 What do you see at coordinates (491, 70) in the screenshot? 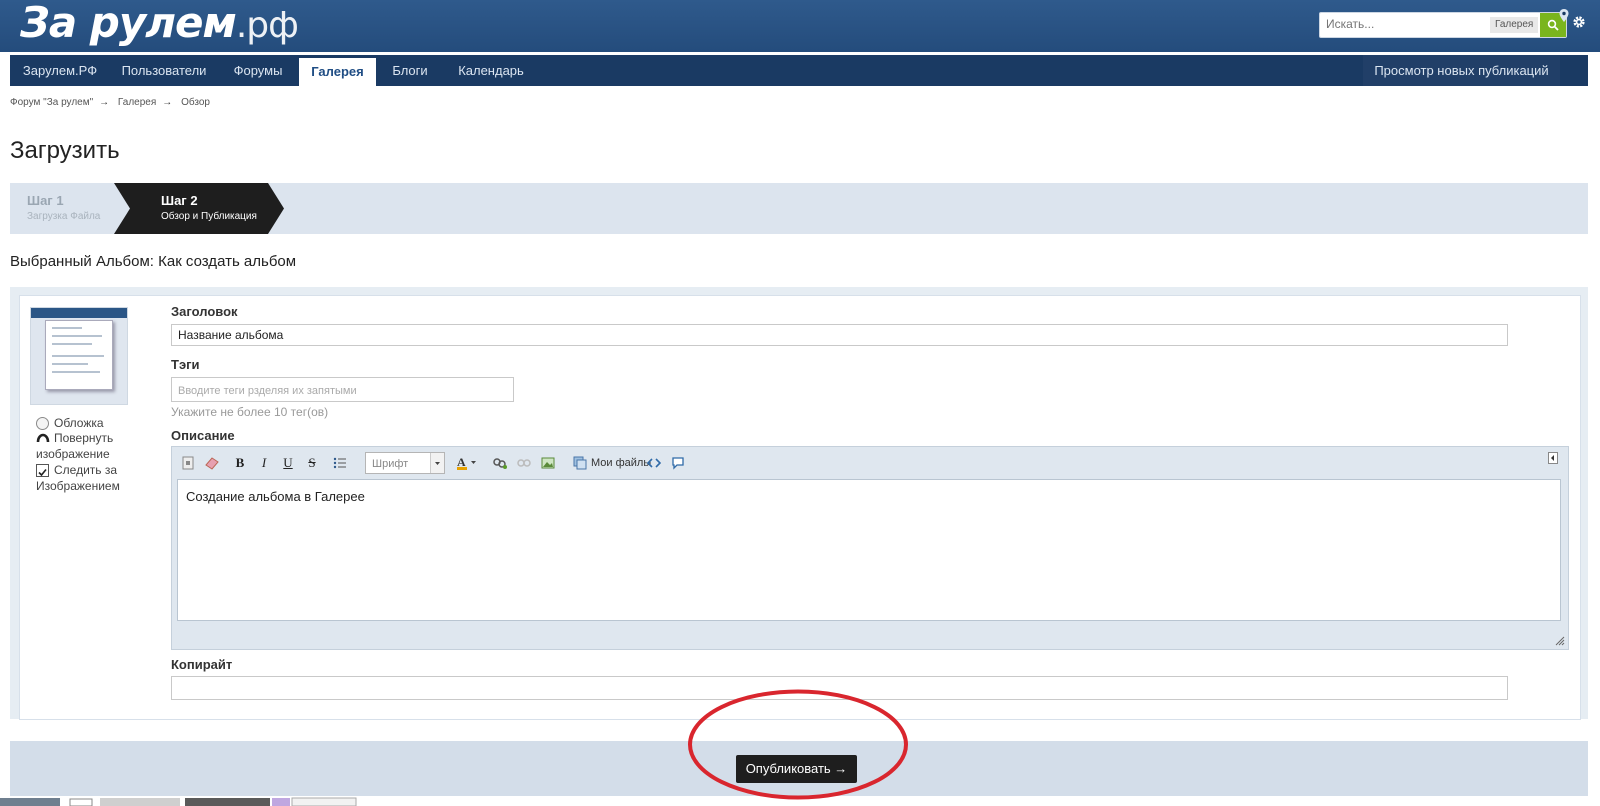
I see `nav-item-calendar: Календарь` at bounding box center [491, 70].